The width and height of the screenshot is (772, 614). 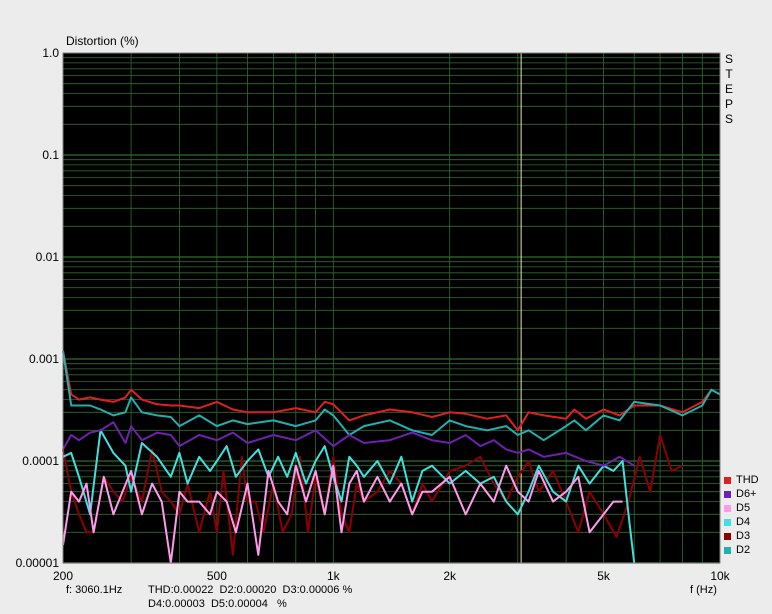 I want to click on legend-item: D4, so click(x=737, y=522).